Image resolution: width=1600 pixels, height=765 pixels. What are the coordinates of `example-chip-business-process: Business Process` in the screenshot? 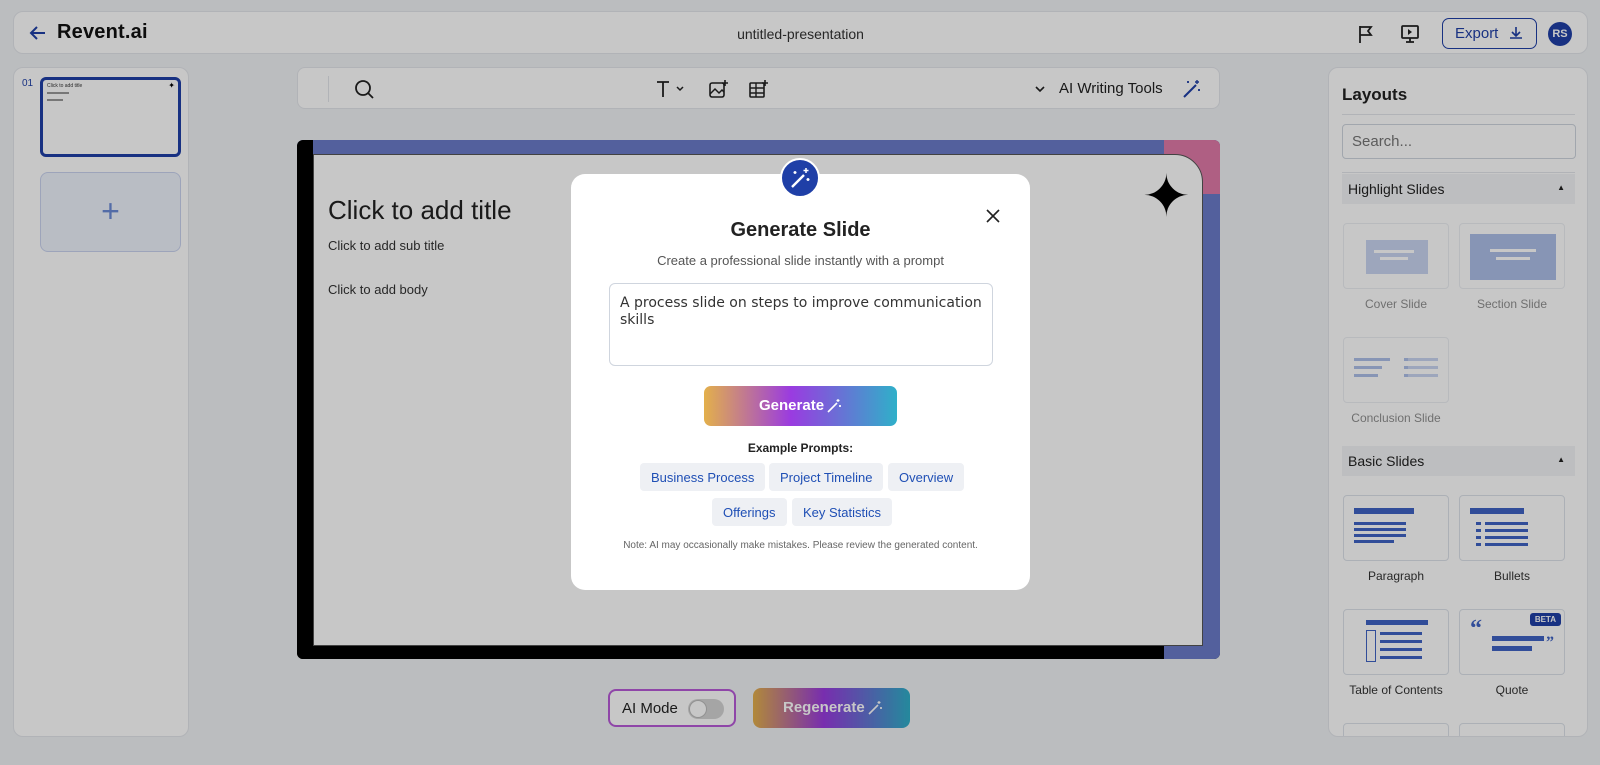 It's located at (703, 477).